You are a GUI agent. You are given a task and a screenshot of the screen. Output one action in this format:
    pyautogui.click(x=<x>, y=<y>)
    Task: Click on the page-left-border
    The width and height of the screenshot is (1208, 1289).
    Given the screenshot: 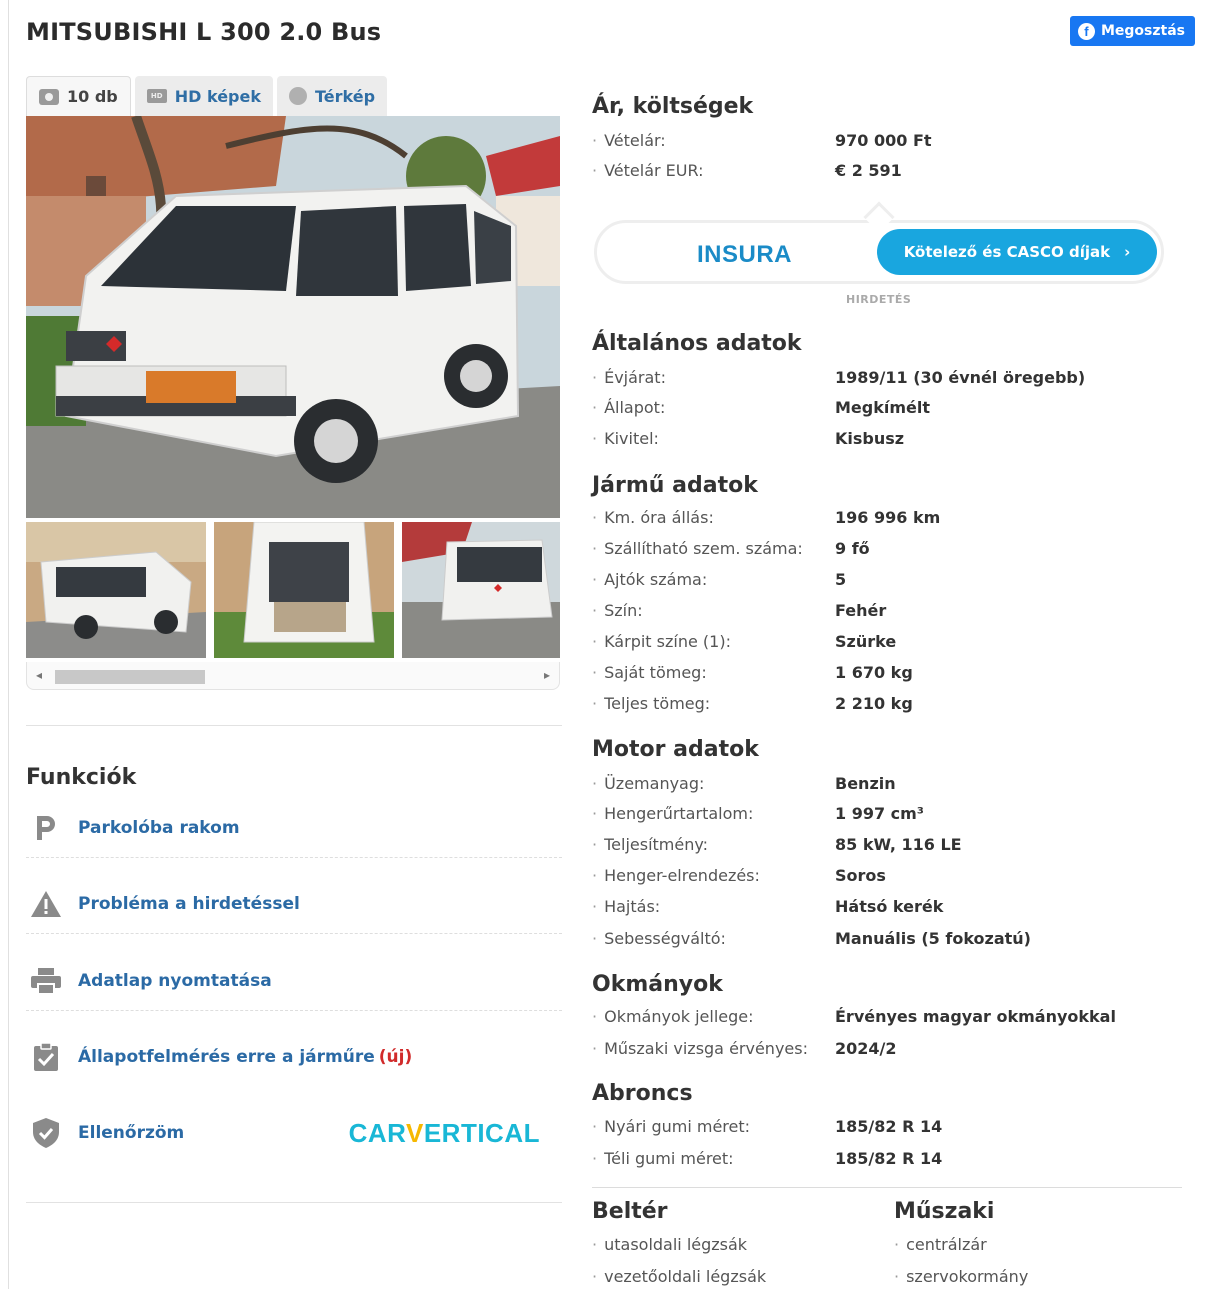 What is the action you would take?
    pyautogui.click(x=8, y=644)
    